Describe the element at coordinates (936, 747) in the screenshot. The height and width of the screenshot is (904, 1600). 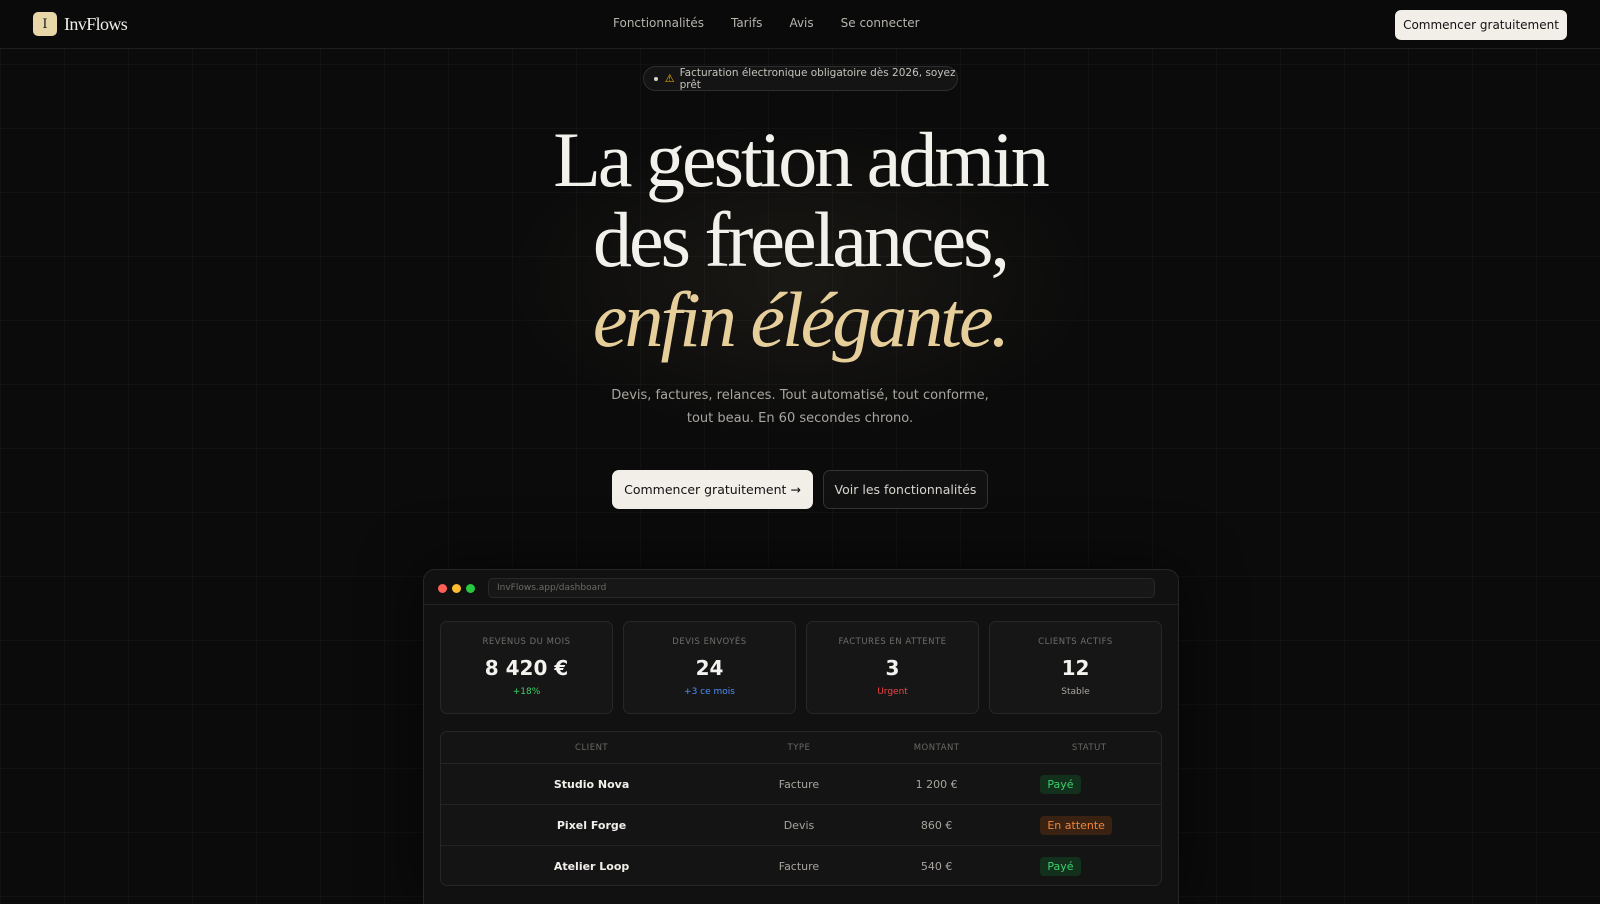
I see `column-header-amount: MONTANT` at that location.